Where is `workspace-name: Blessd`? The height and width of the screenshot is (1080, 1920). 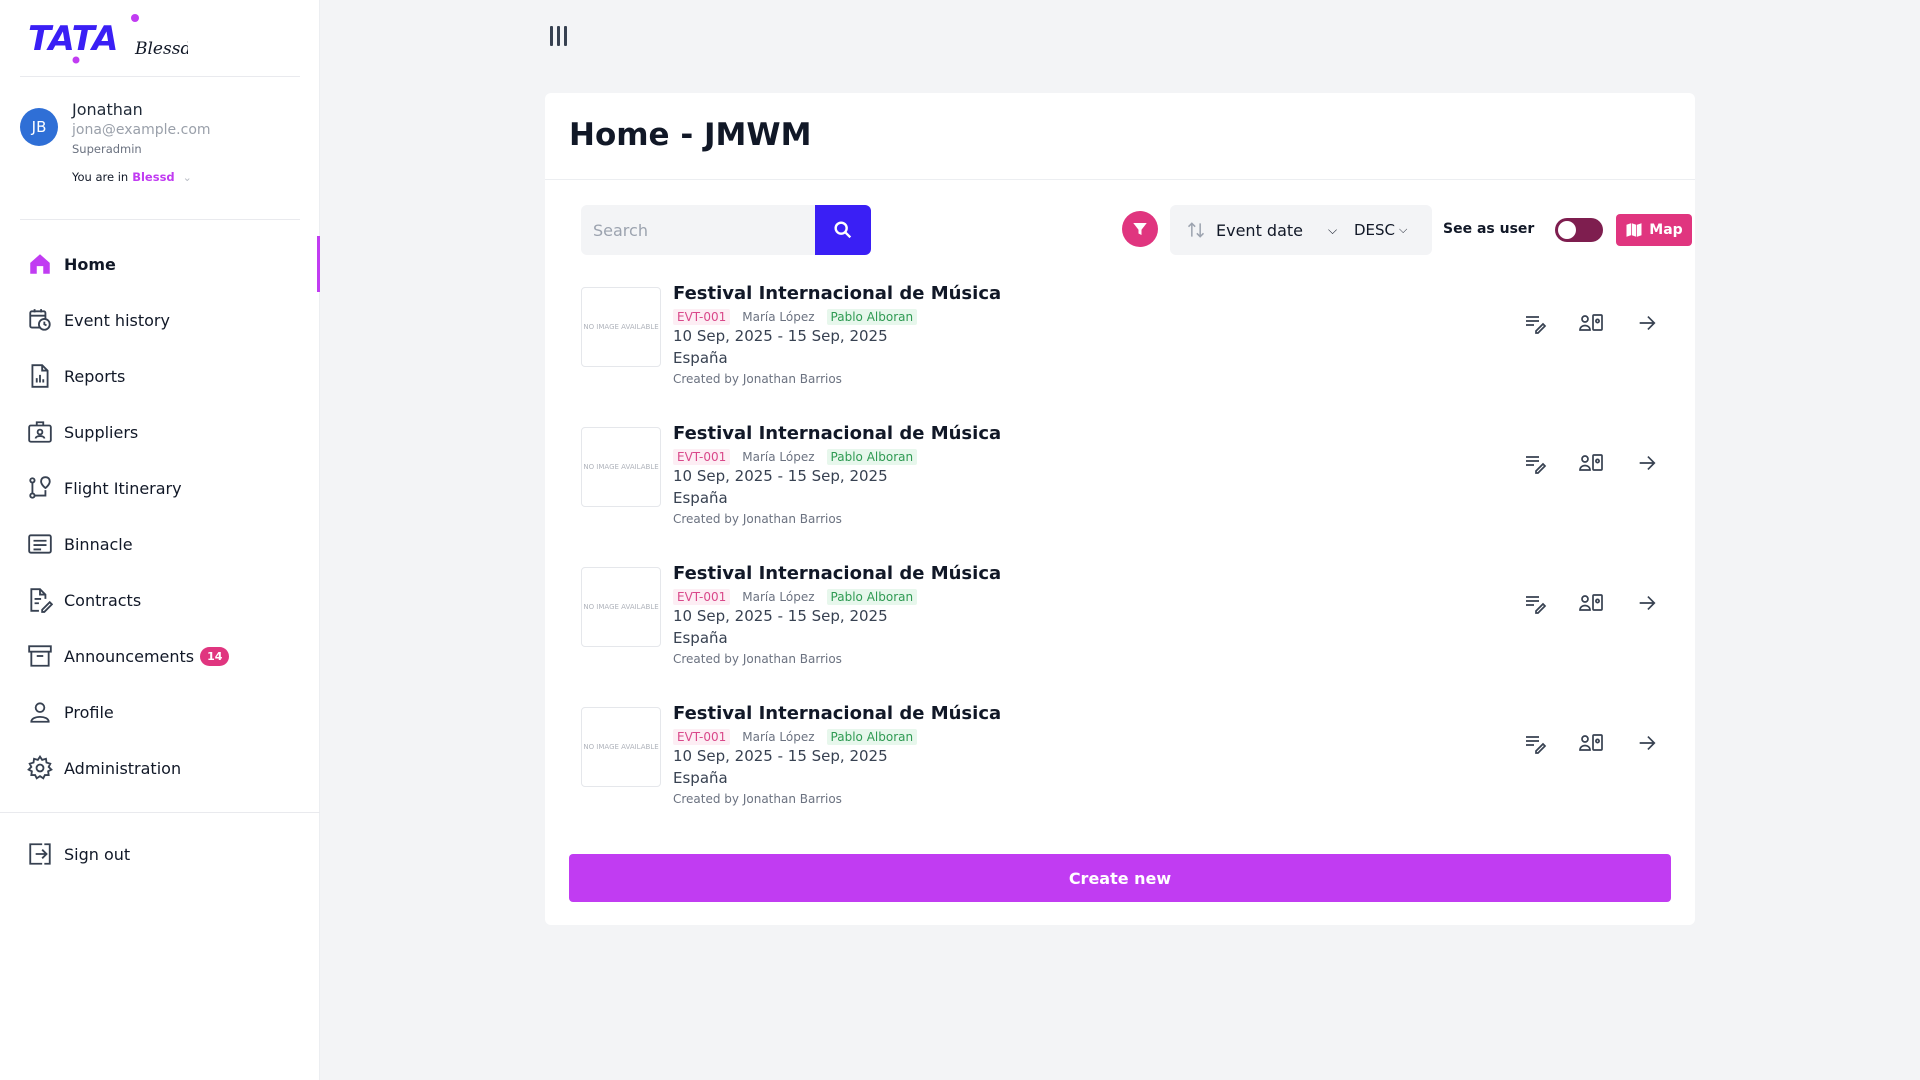 workspace-name: Blessd is located at coordinates (153, 177).